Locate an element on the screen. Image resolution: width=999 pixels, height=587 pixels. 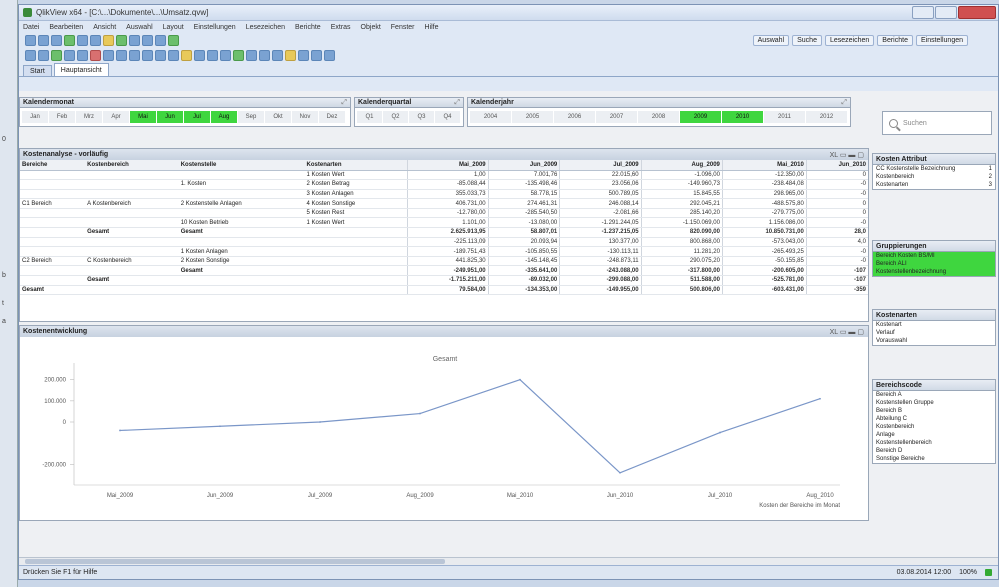
menu-item: Bearbeiten is located at coordinates (66, 27).